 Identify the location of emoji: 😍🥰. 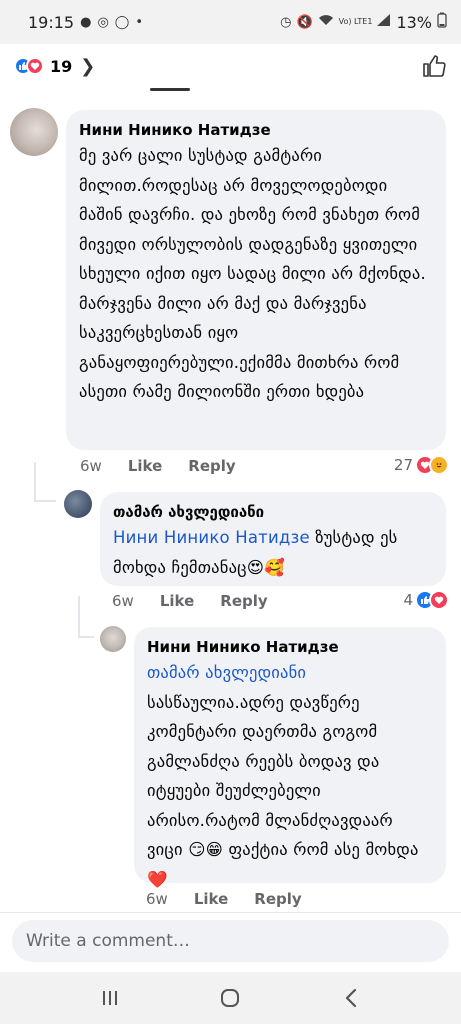
(265, 567).